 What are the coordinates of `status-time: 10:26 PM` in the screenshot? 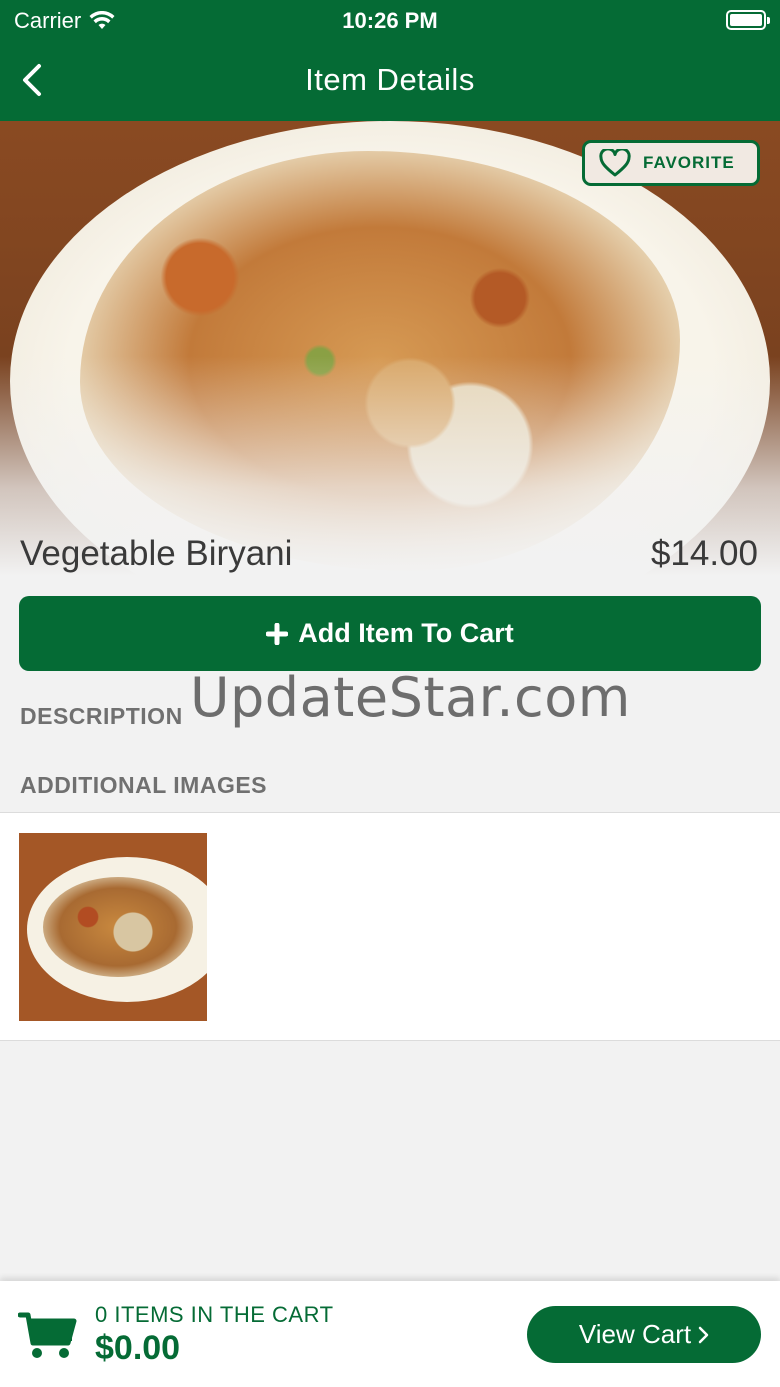 It's located at (390, 20).